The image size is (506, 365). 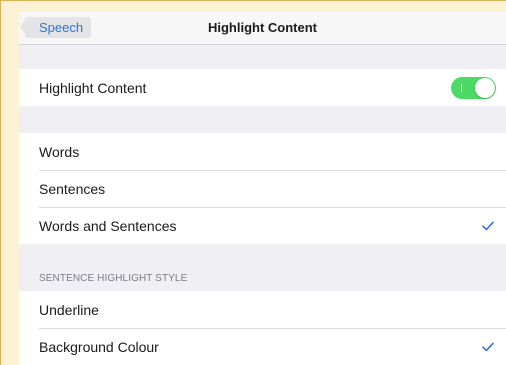 What do you see at coordinates (23, 27) in the screenshot?
I see `back-chevron-icon` at bounding box center [23, 27].